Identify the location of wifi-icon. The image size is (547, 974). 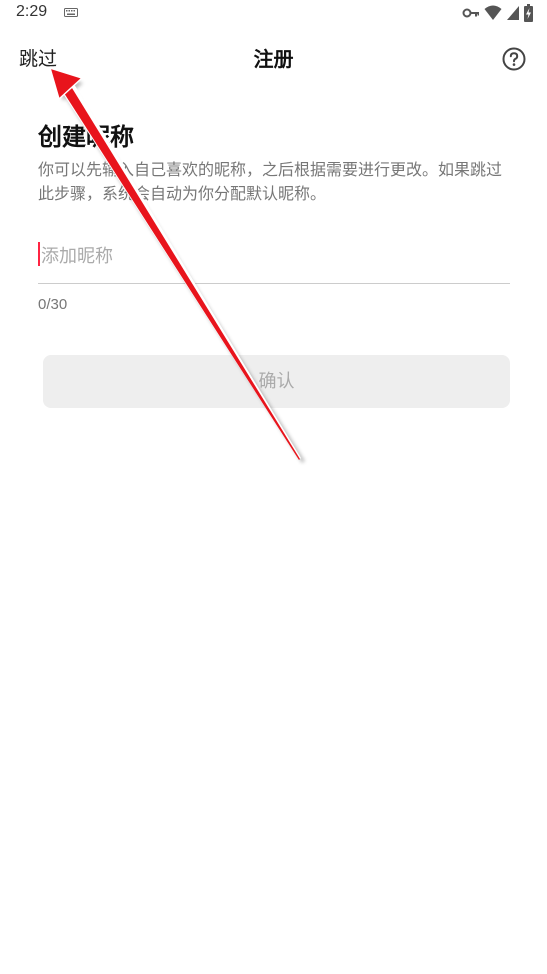
(493, 12).